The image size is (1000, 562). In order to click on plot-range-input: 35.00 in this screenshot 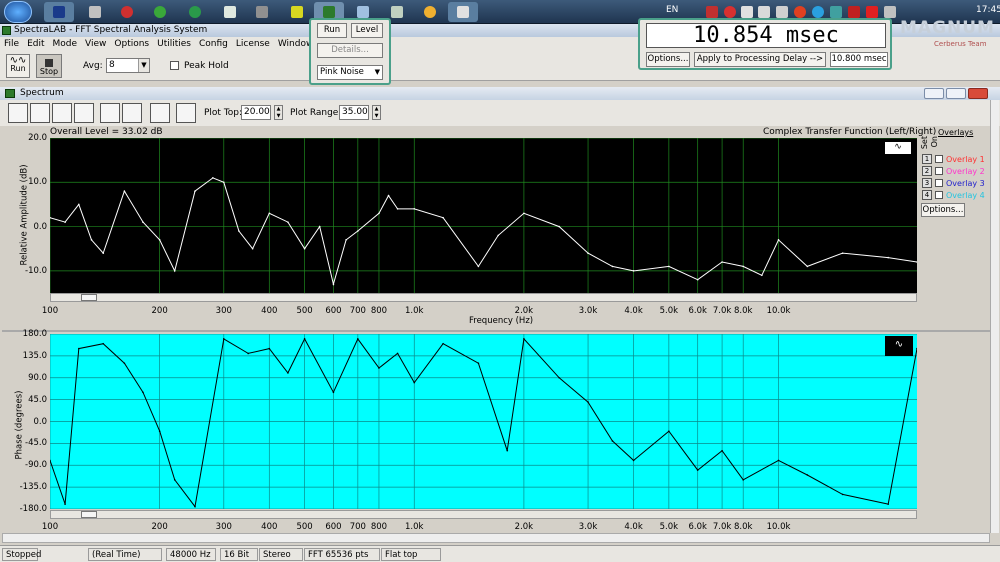, I will do `click(354, 112)`.